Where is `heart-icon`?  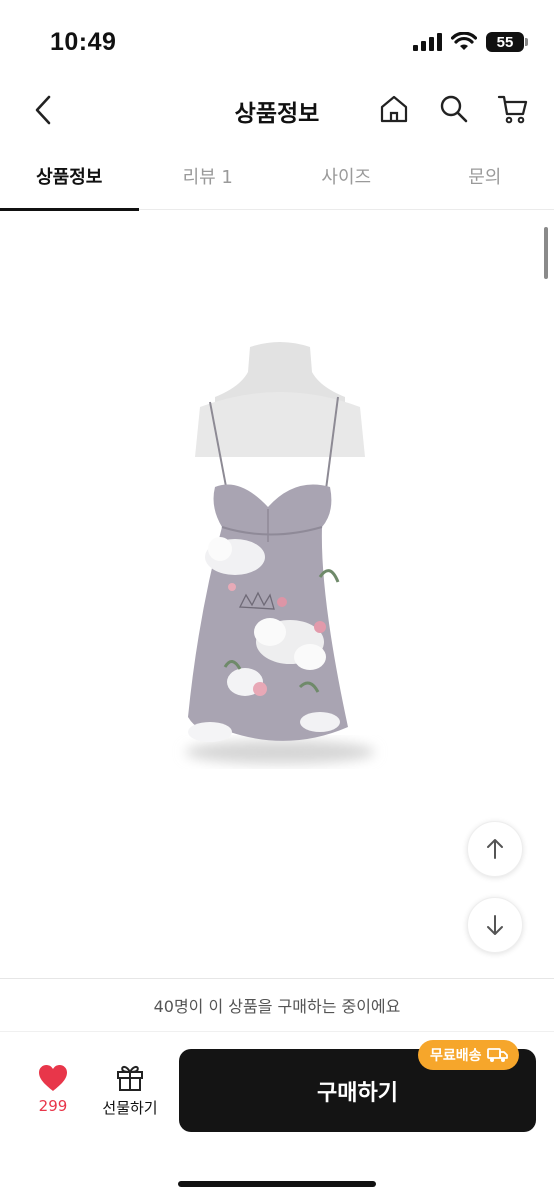 heart-icon is located at coordinates (53, 1078).